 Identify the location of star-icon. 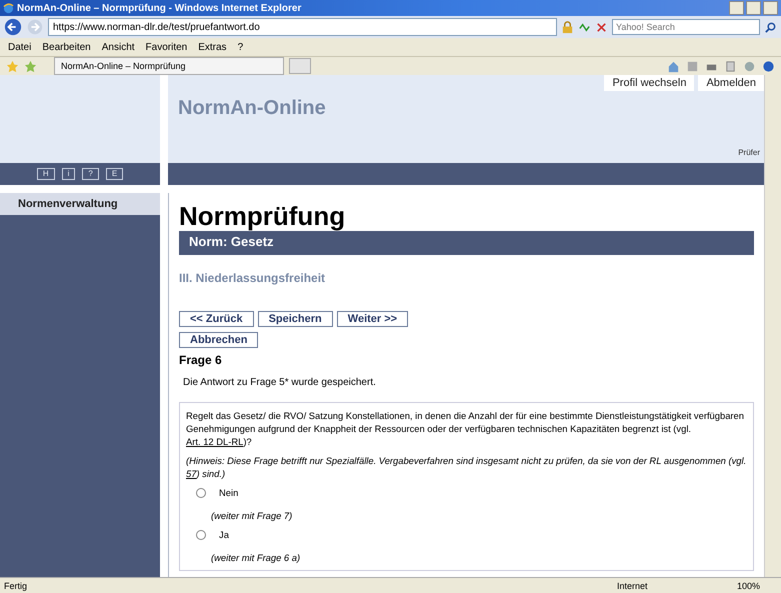
(12, 66).